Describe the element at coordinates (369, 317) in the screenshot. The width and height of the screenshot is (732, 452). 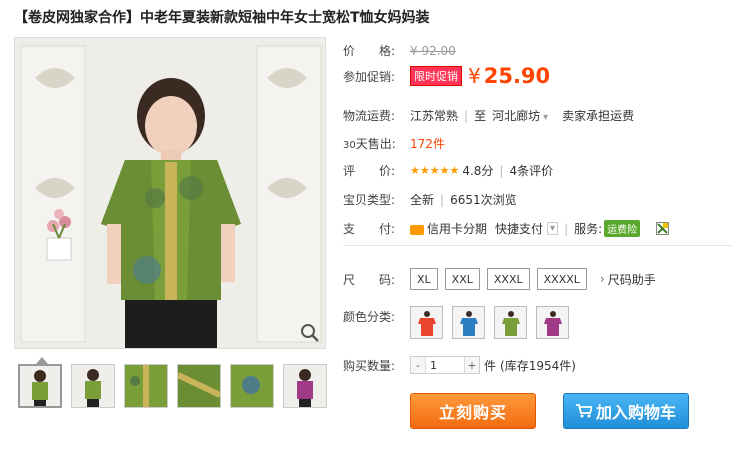
I see `color-label: 颜色分类:` at that location.